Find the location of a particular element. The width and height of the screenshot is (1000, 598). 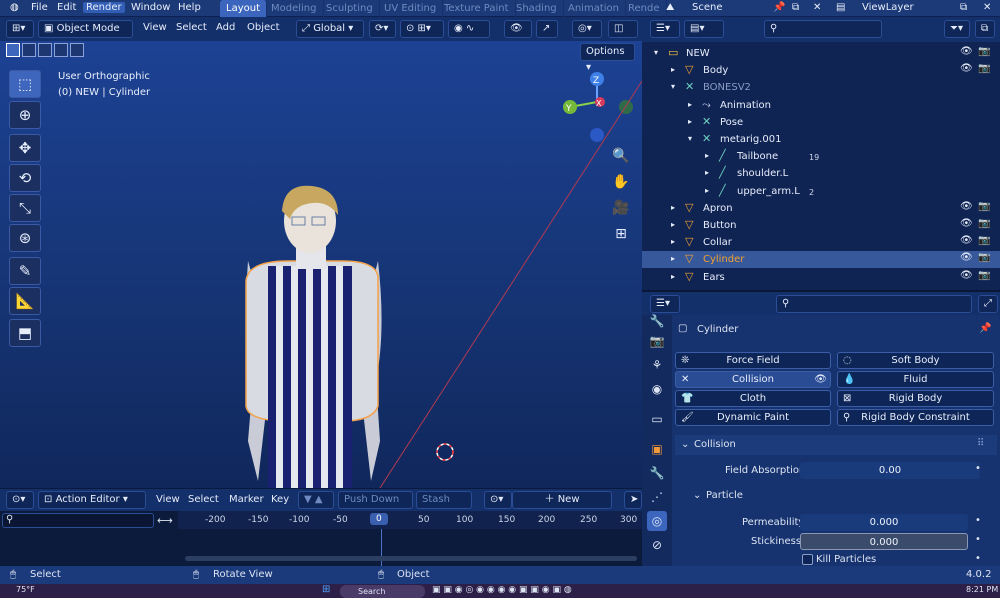

outliner-editor-type-icon: ☰▾ is located at coordinates (665, 29).